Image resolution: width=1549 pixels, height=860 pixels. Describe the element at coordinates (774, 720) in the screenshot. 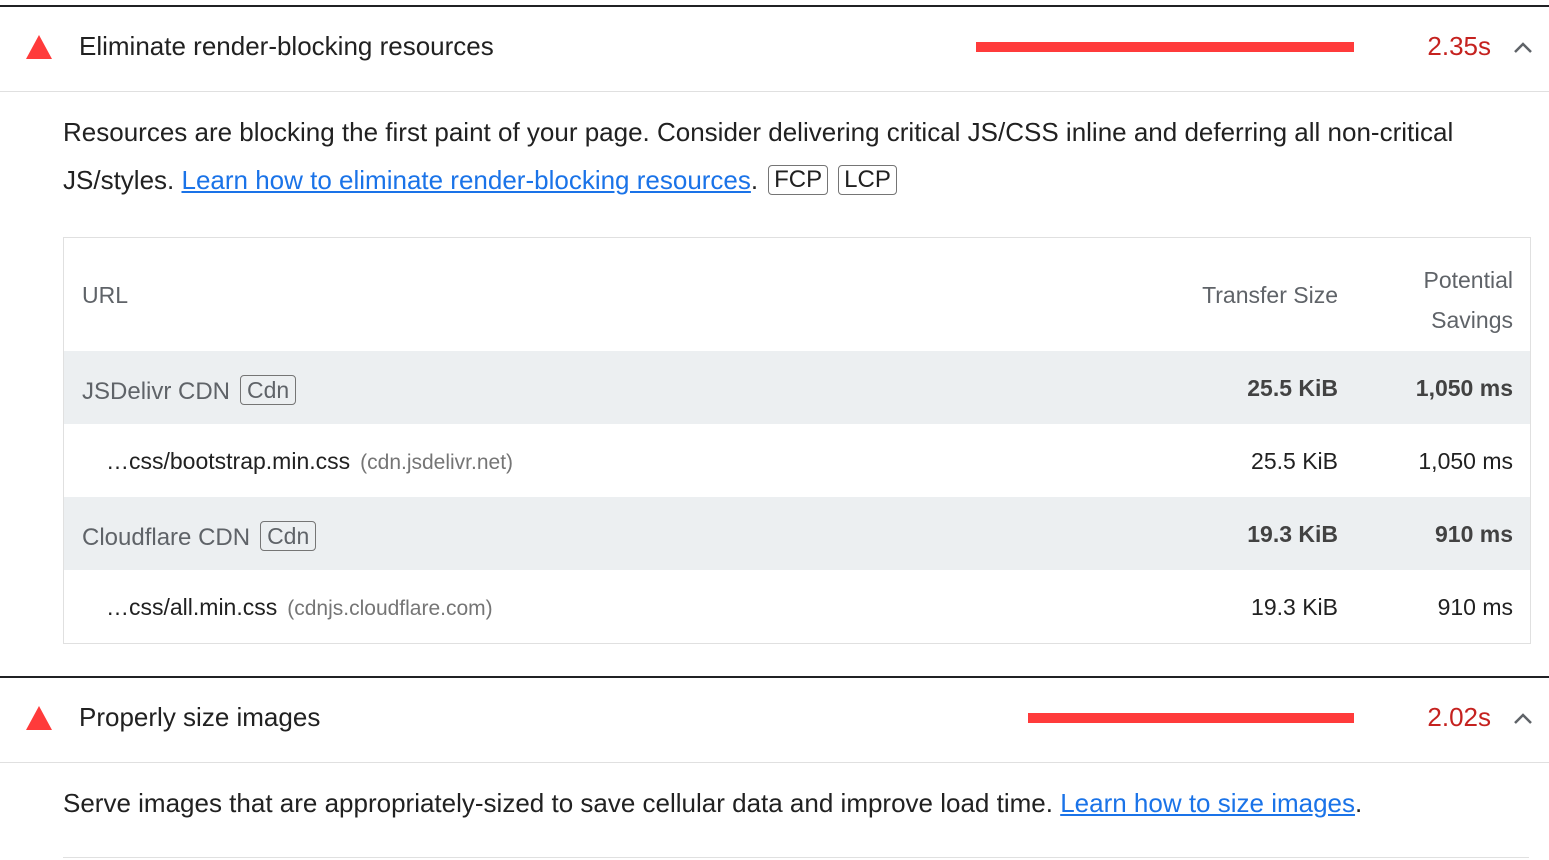

I see `audit-header-size-images: Properly size images 2.02s` at that location.